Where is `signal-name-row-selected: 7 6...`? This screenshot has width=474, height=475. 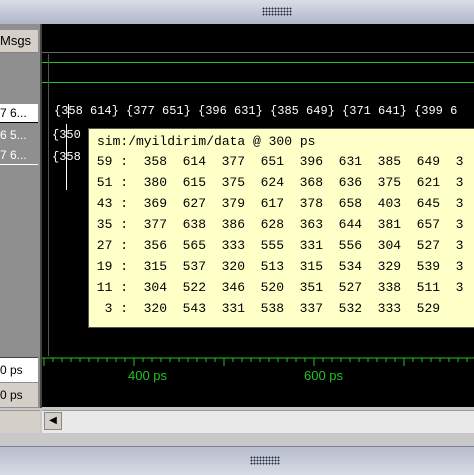
signal-name-row-selected: 7 6... is located at coordinates (19, 113).